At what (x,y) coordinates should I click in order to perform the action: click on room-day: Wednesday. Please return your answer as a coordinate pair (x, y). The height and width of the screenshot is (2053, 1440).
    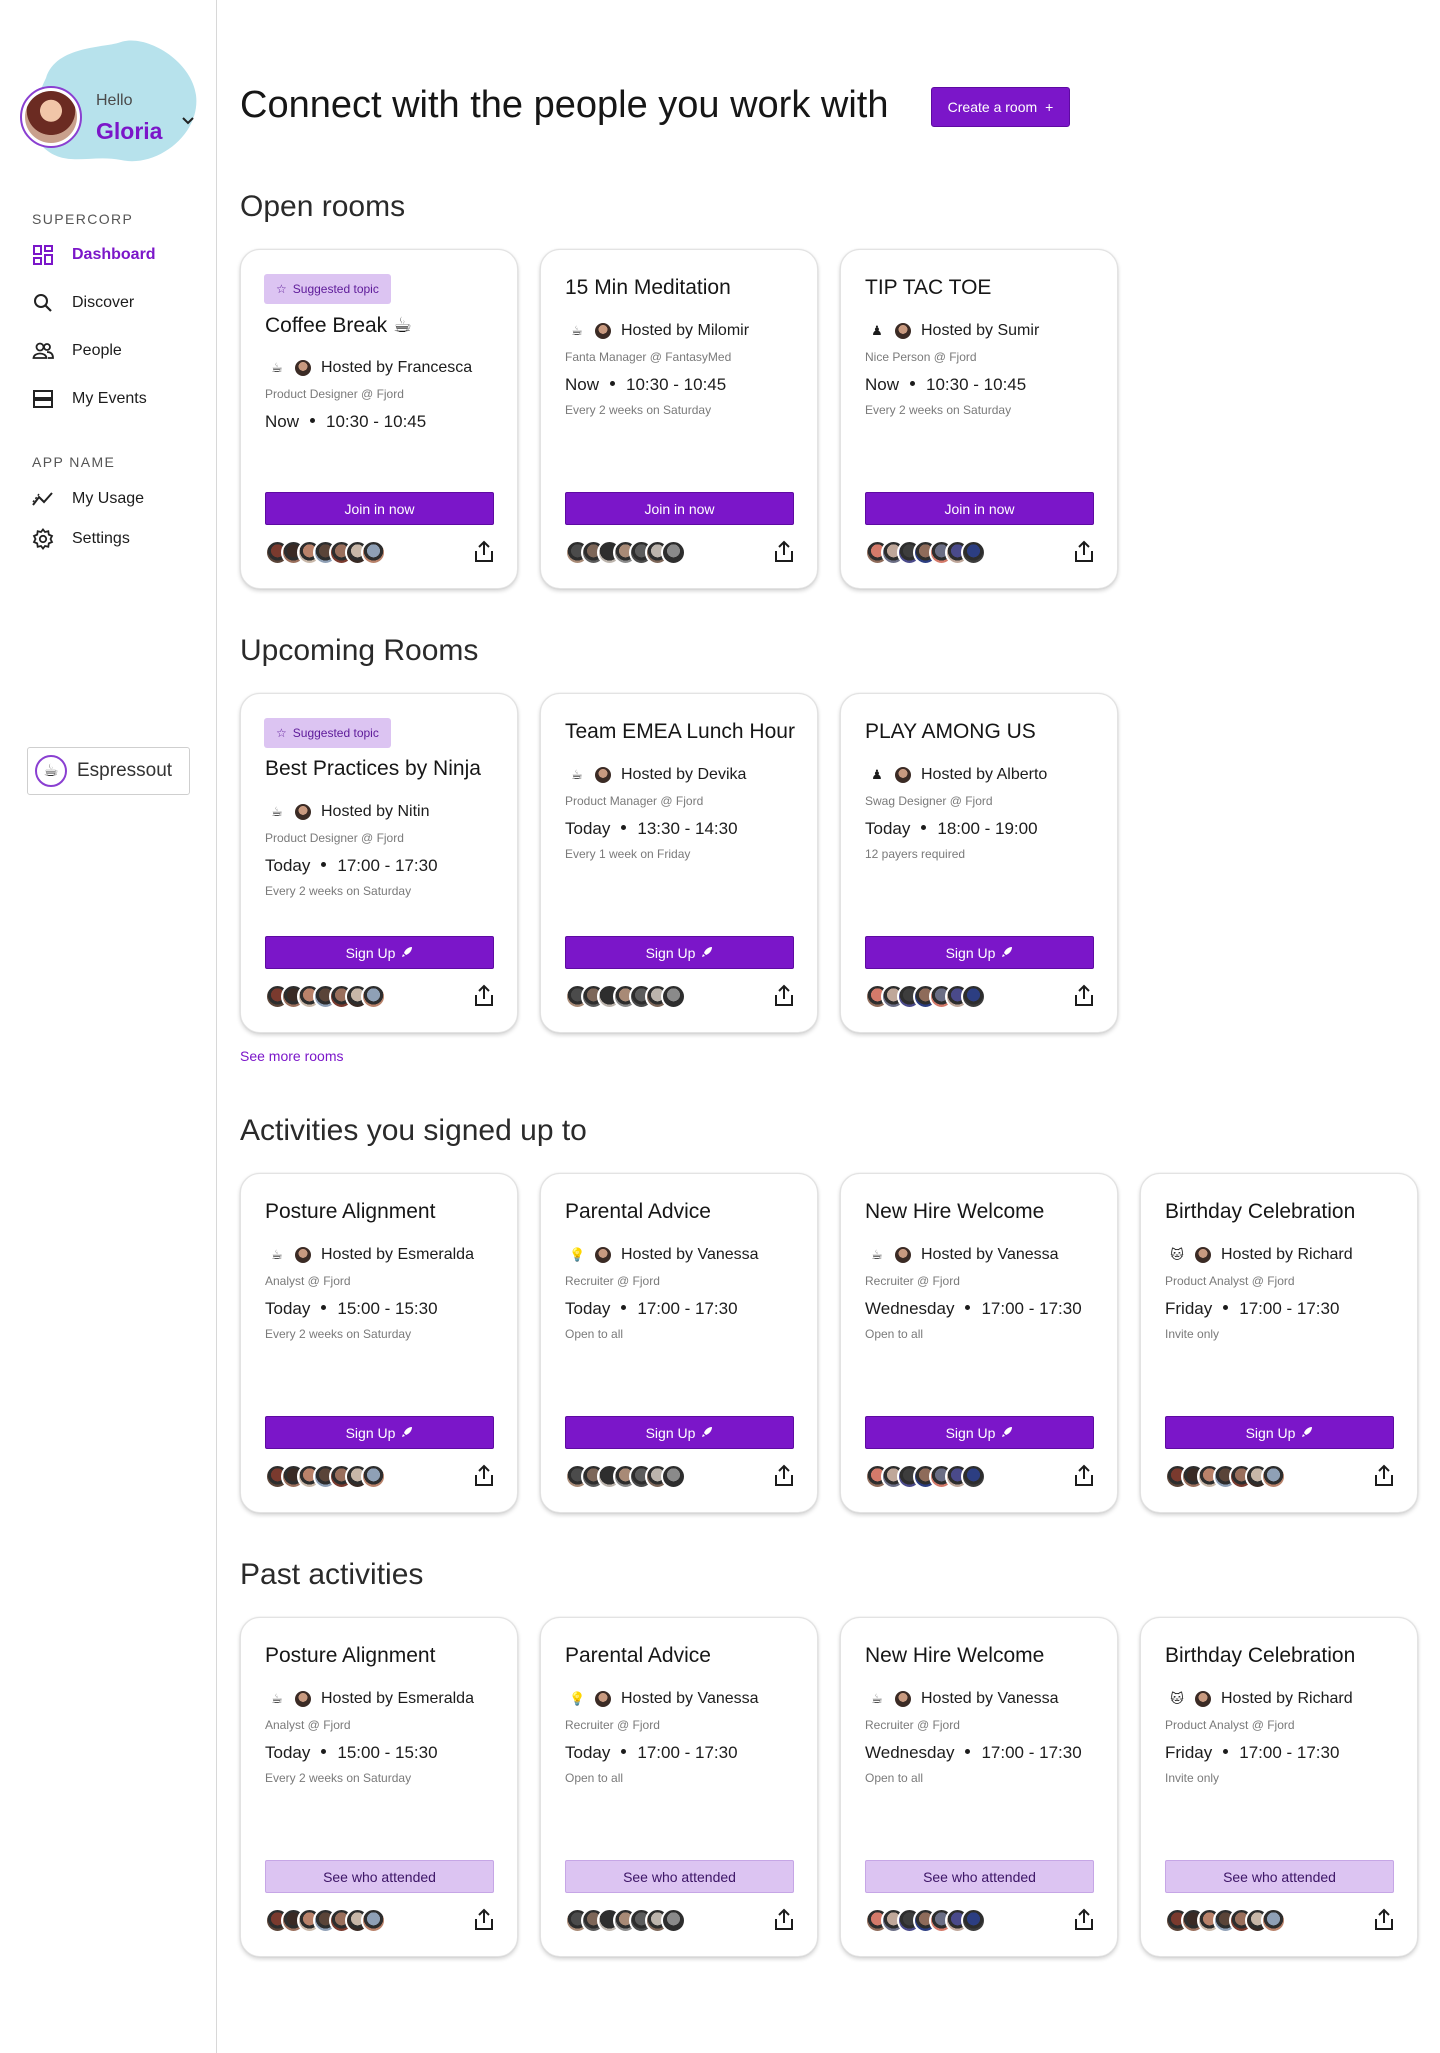
    Looking at the image, I should click on (910, 1308).